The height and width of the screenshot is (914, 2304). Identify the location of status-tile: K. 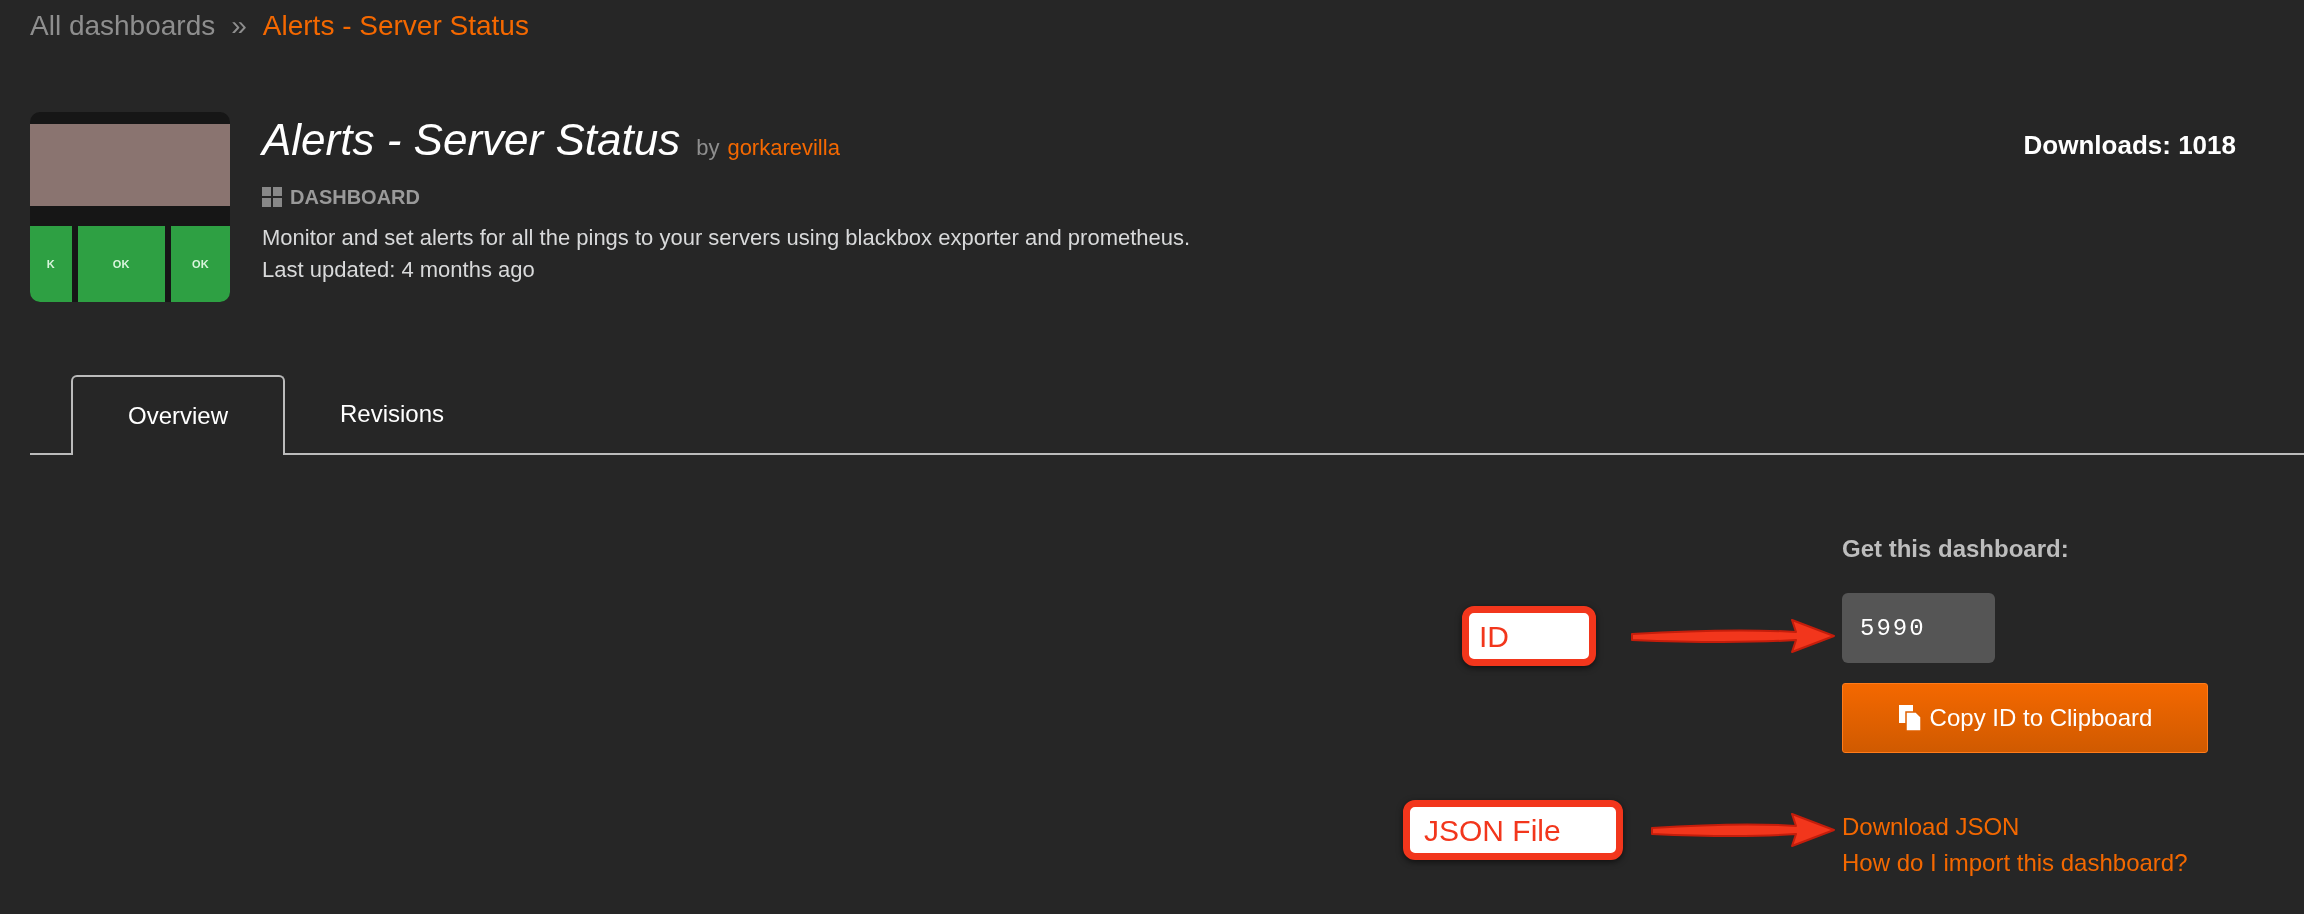
(51, 264).